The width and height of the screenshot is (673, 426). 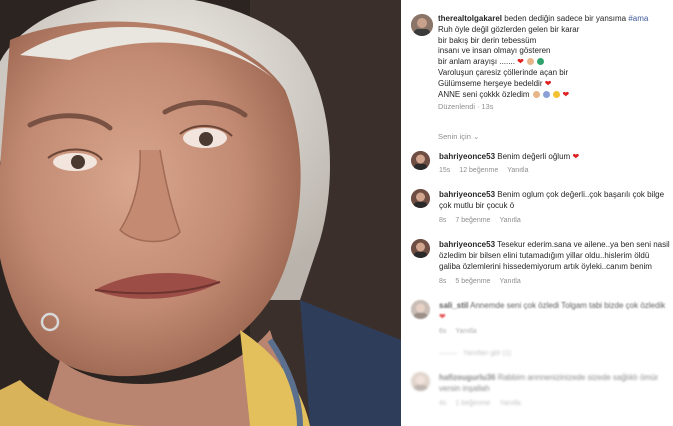 I want to click on comment-text: Benim değerli oğlum, so click(x=534, y=156).